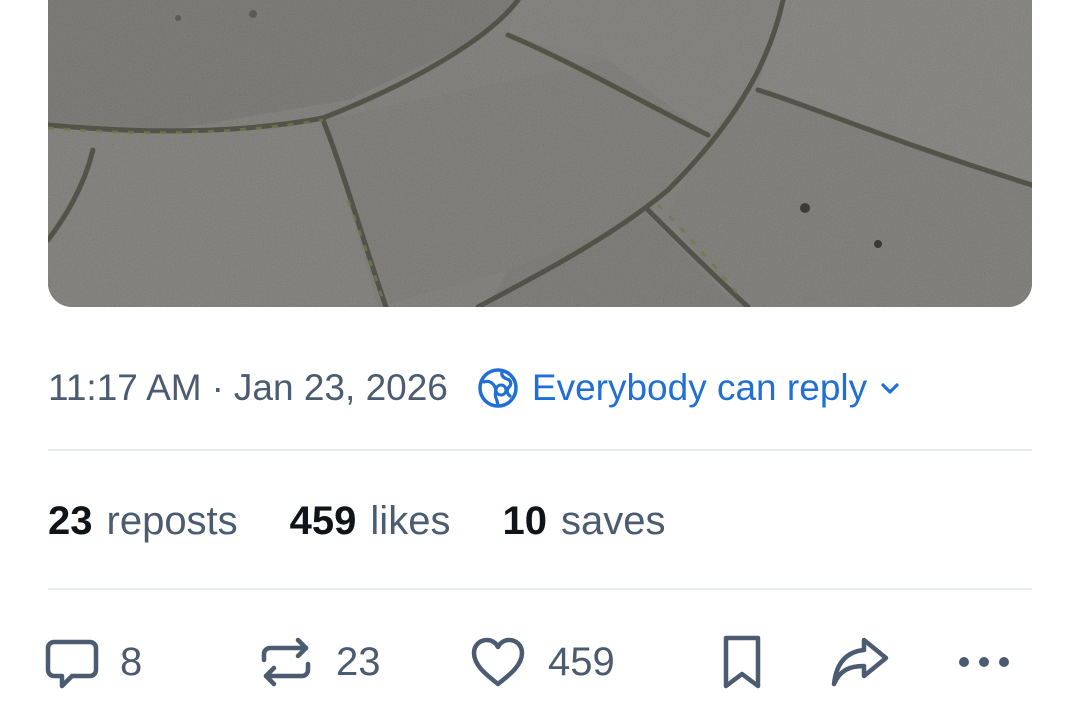  Describe the element at coordinates (890, 388) in the screenshot. I see `chevron-down-icon` at that location.